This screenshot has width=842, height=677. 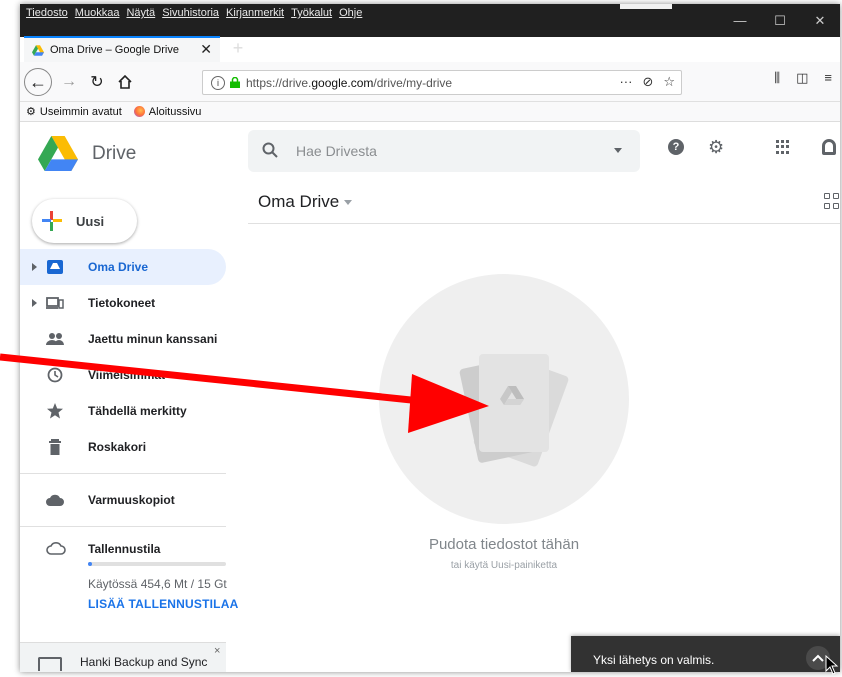 What do you see at coordinates (820, 20) in the screenshot?
I see `close-window-button: ✕` at bounding box center [820, 20].